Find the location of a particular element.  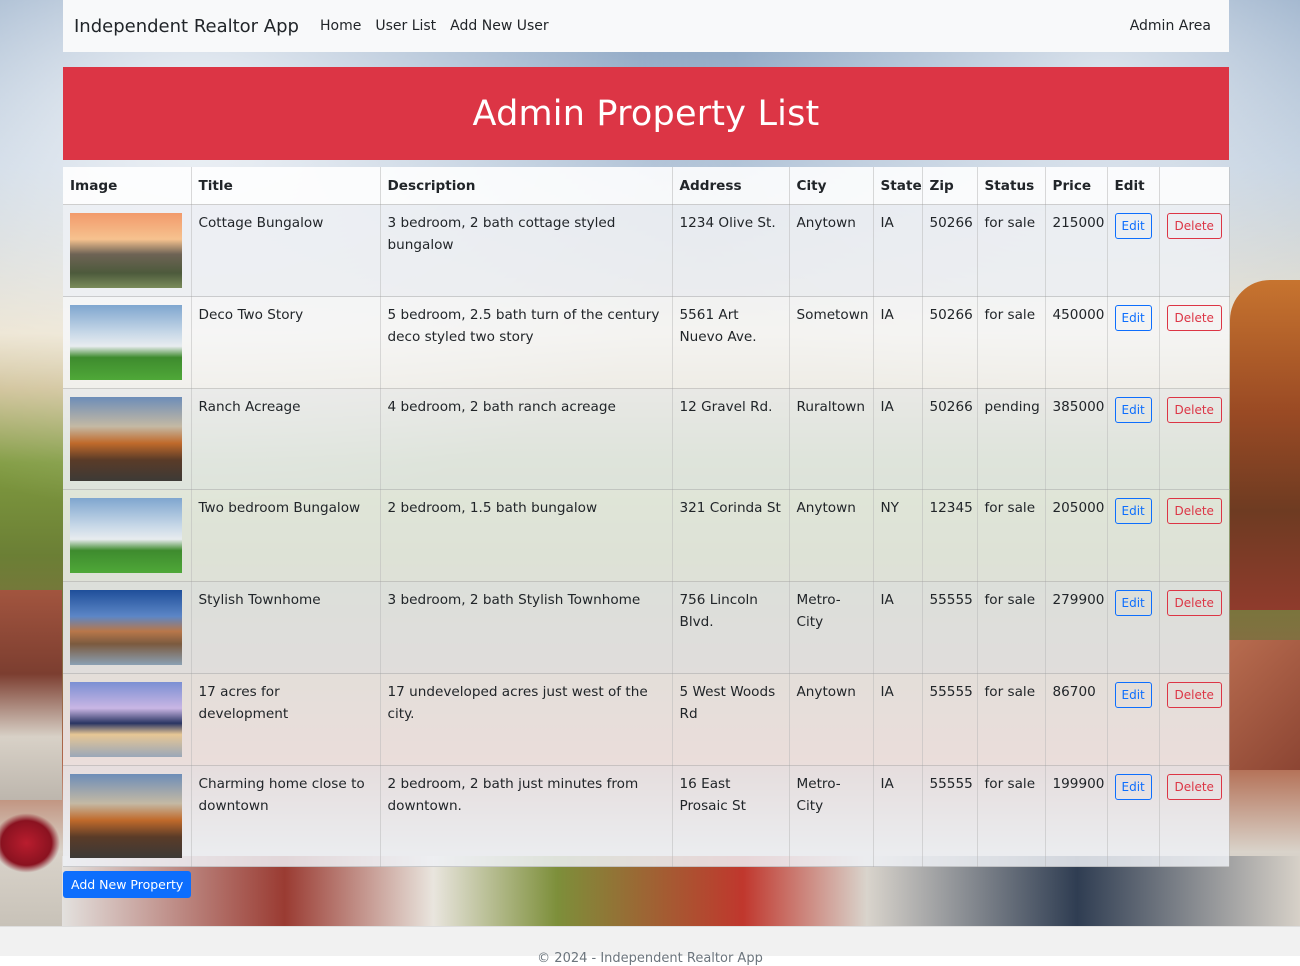

footer: © 2024 - Independent Realtor App is located at coordinates (650, 946).